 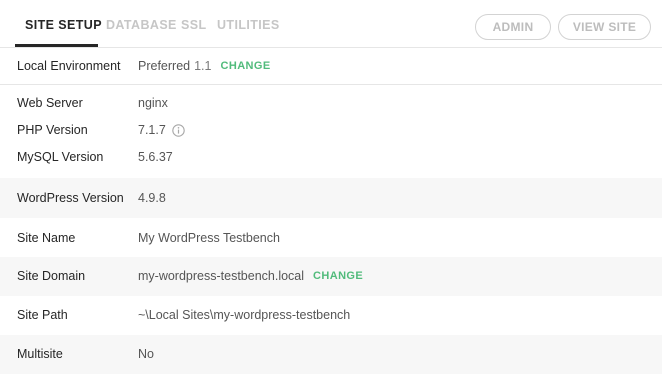 What do you see at coordinates (248, 25) in the screenshot?
I see `tab-utilities: UTILITIES` at bounding box center [248, 25].